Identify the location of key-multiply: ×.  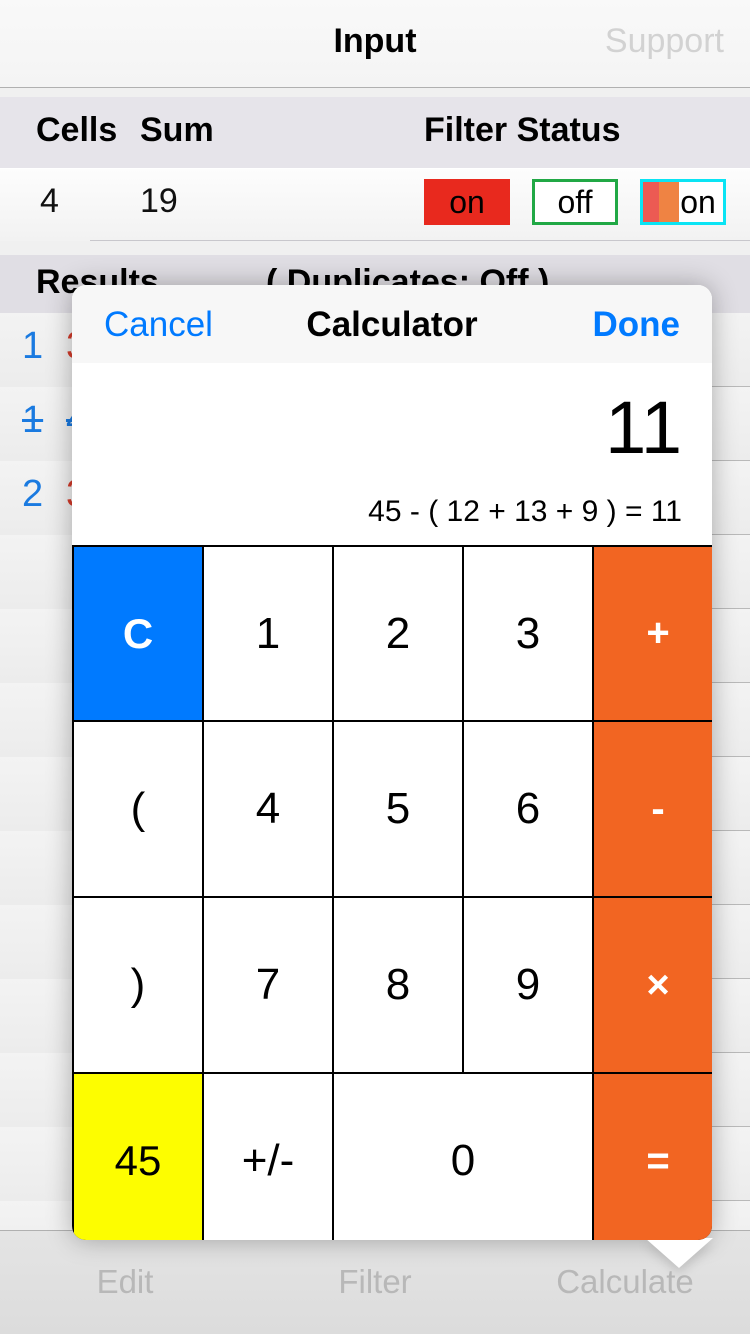
(653, 985).